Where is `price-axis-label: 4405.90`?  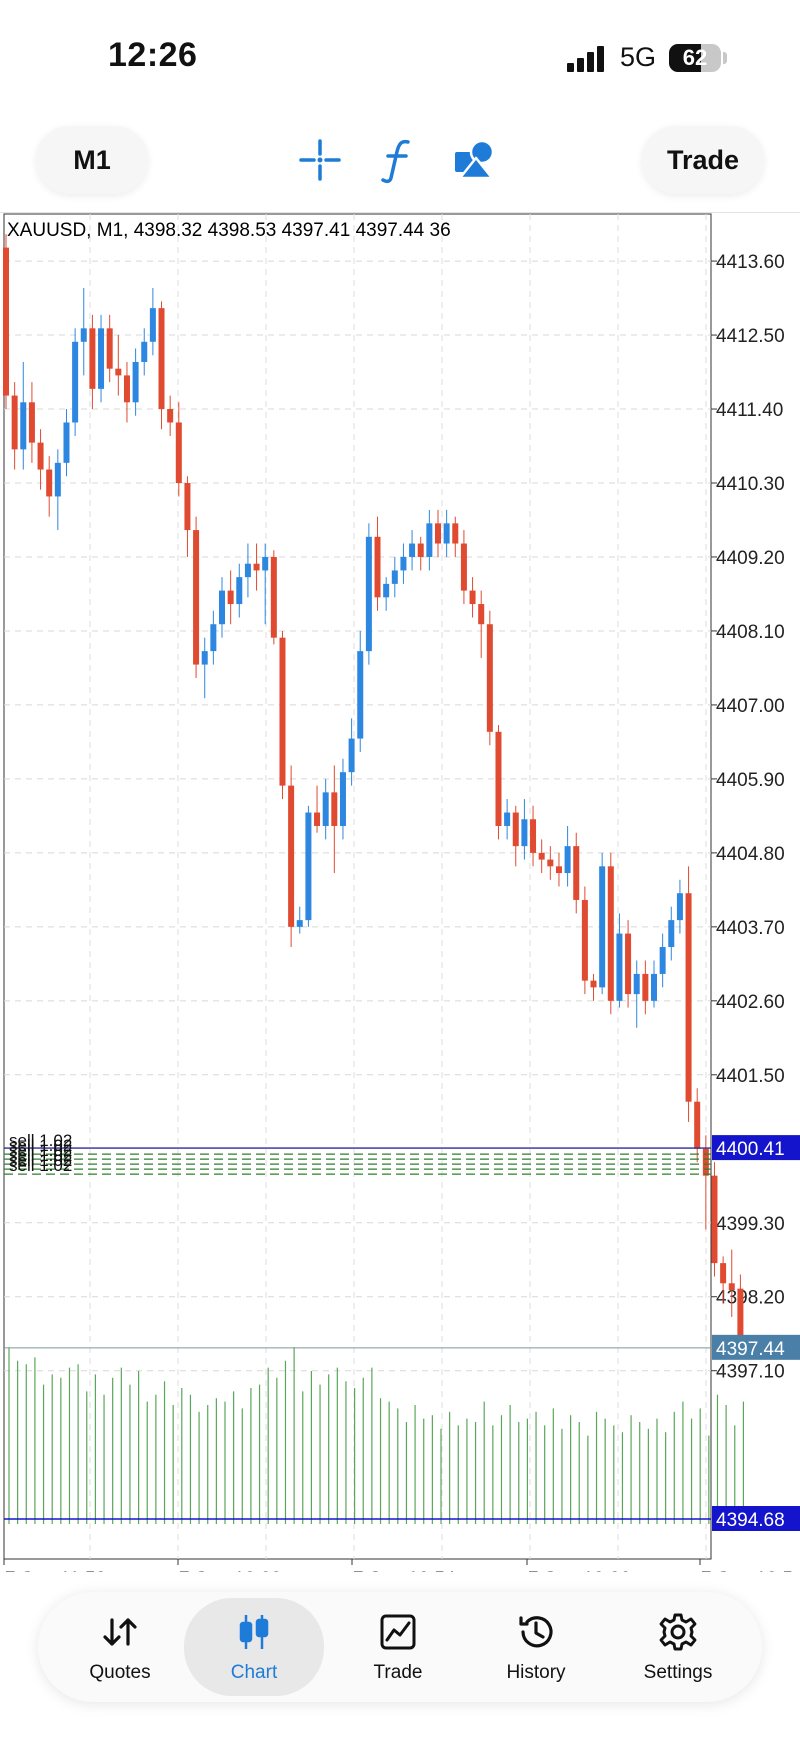 price-axis-label: 4405.90 is located at coordinates (750, 780).